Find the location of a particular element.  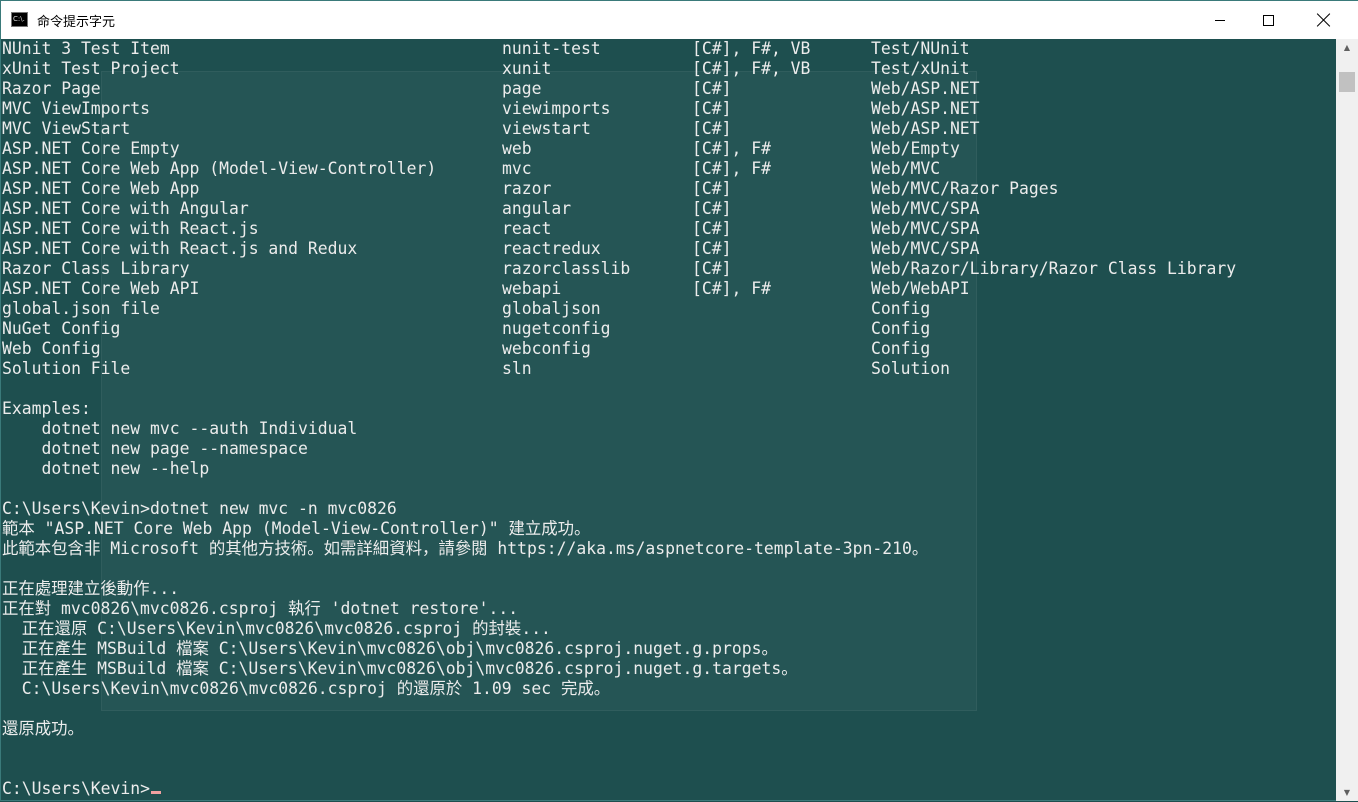

output-line: dotnet new --help is located at coordinates (106, 468).